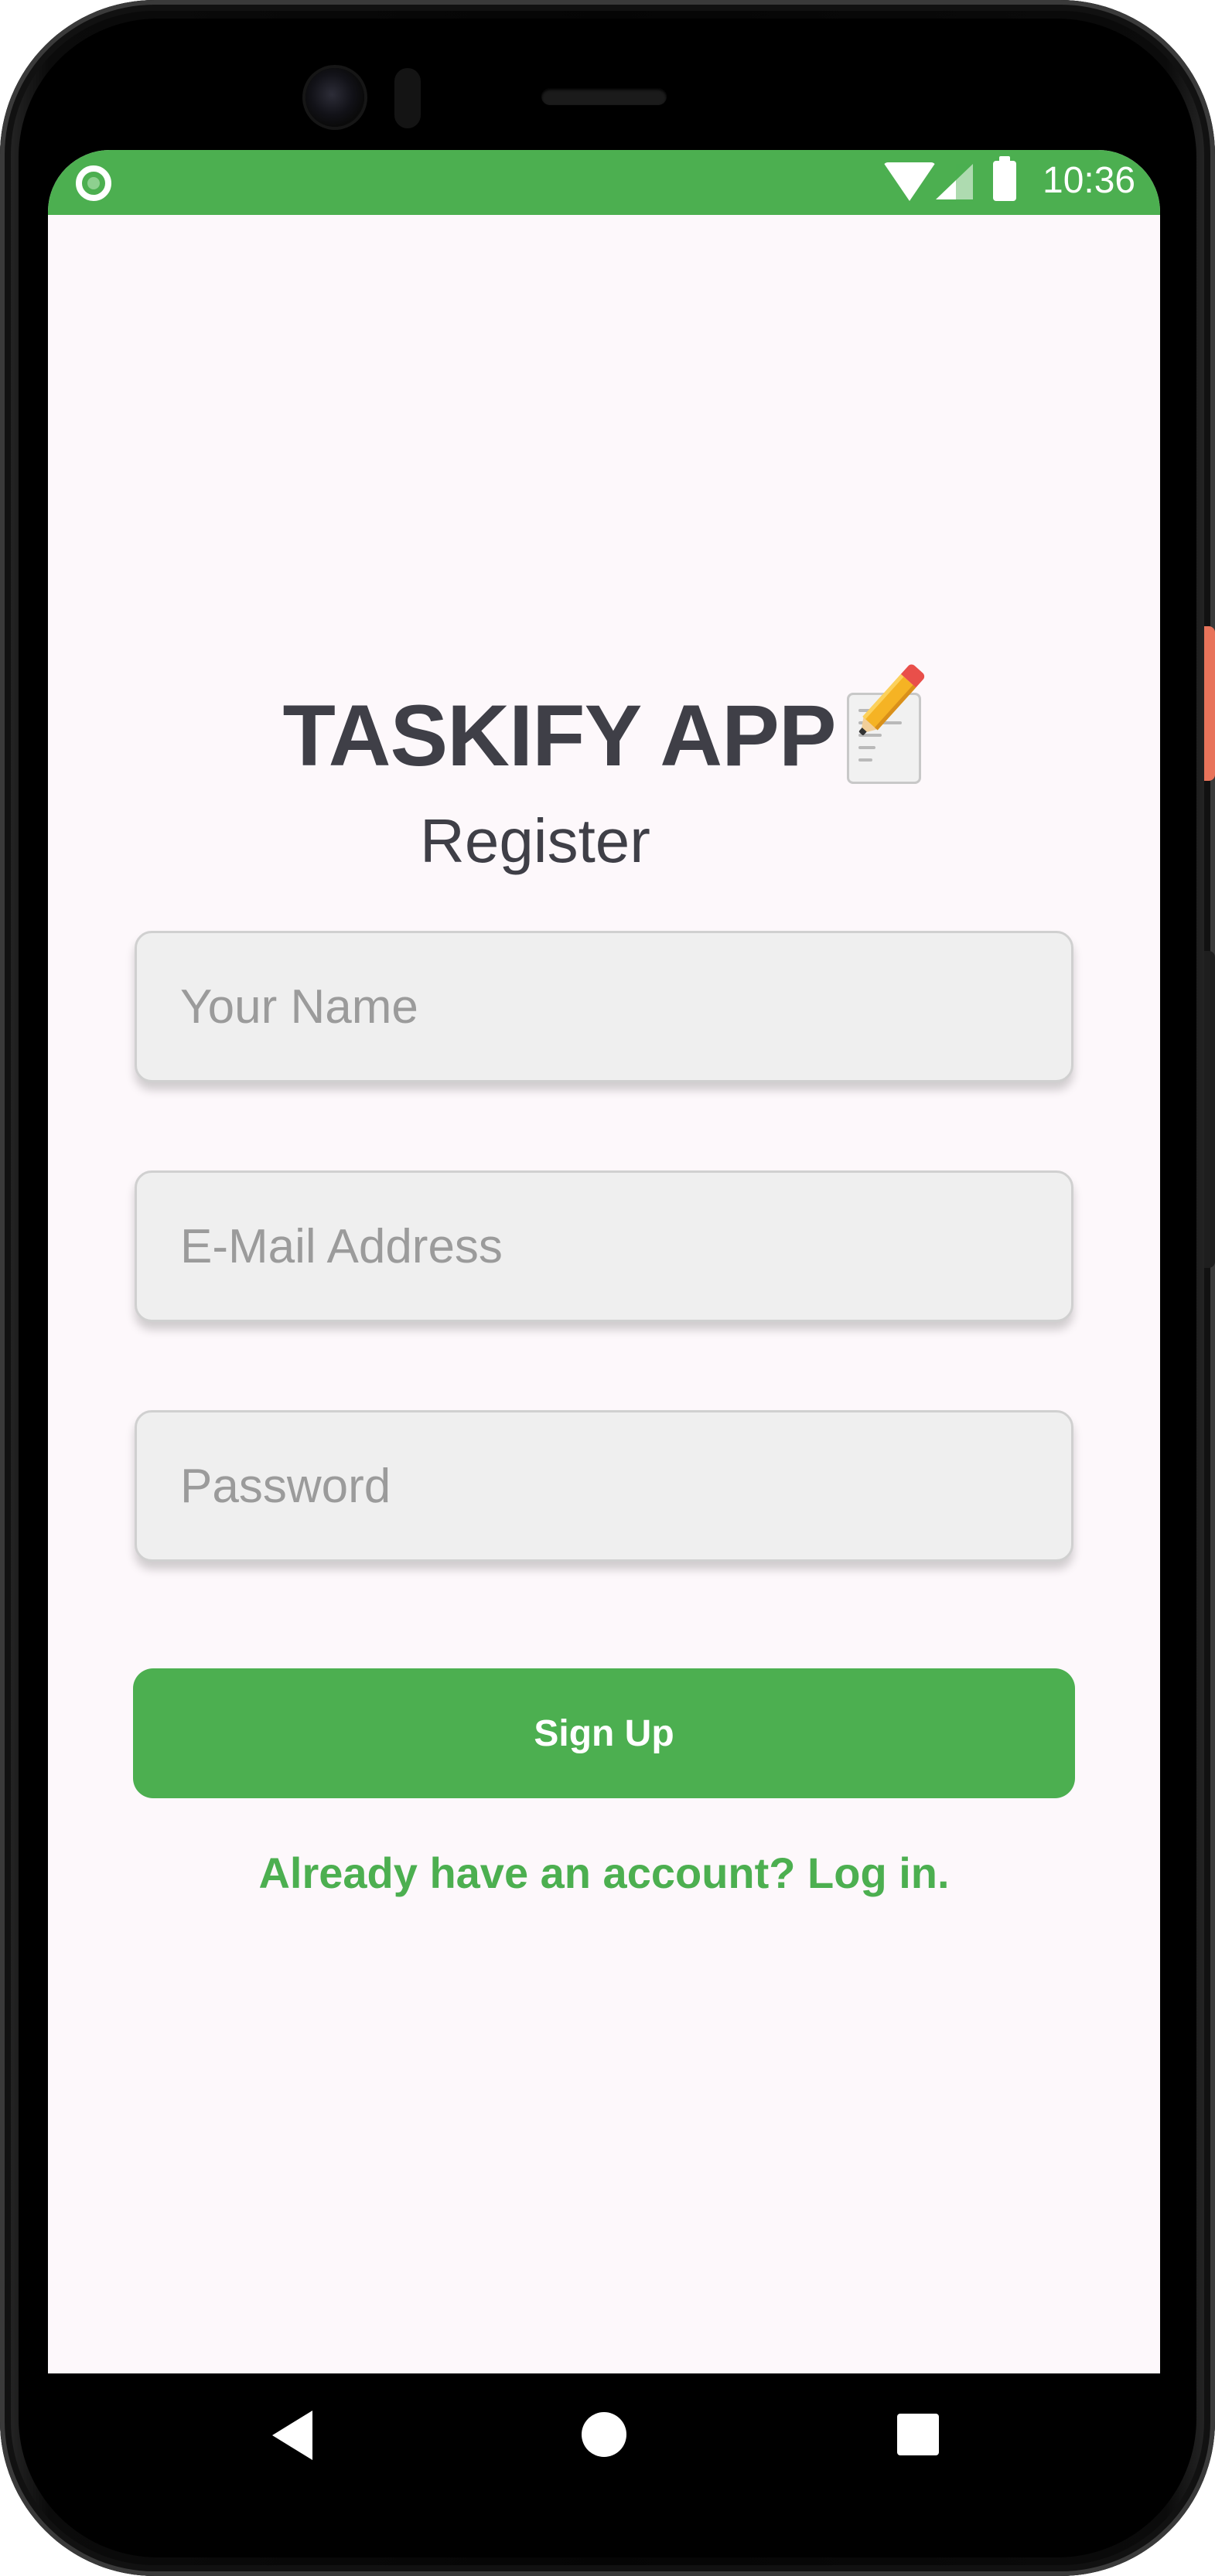 The image size is (1215, 2576). I want to click on back-icon, so click(292, 2435).